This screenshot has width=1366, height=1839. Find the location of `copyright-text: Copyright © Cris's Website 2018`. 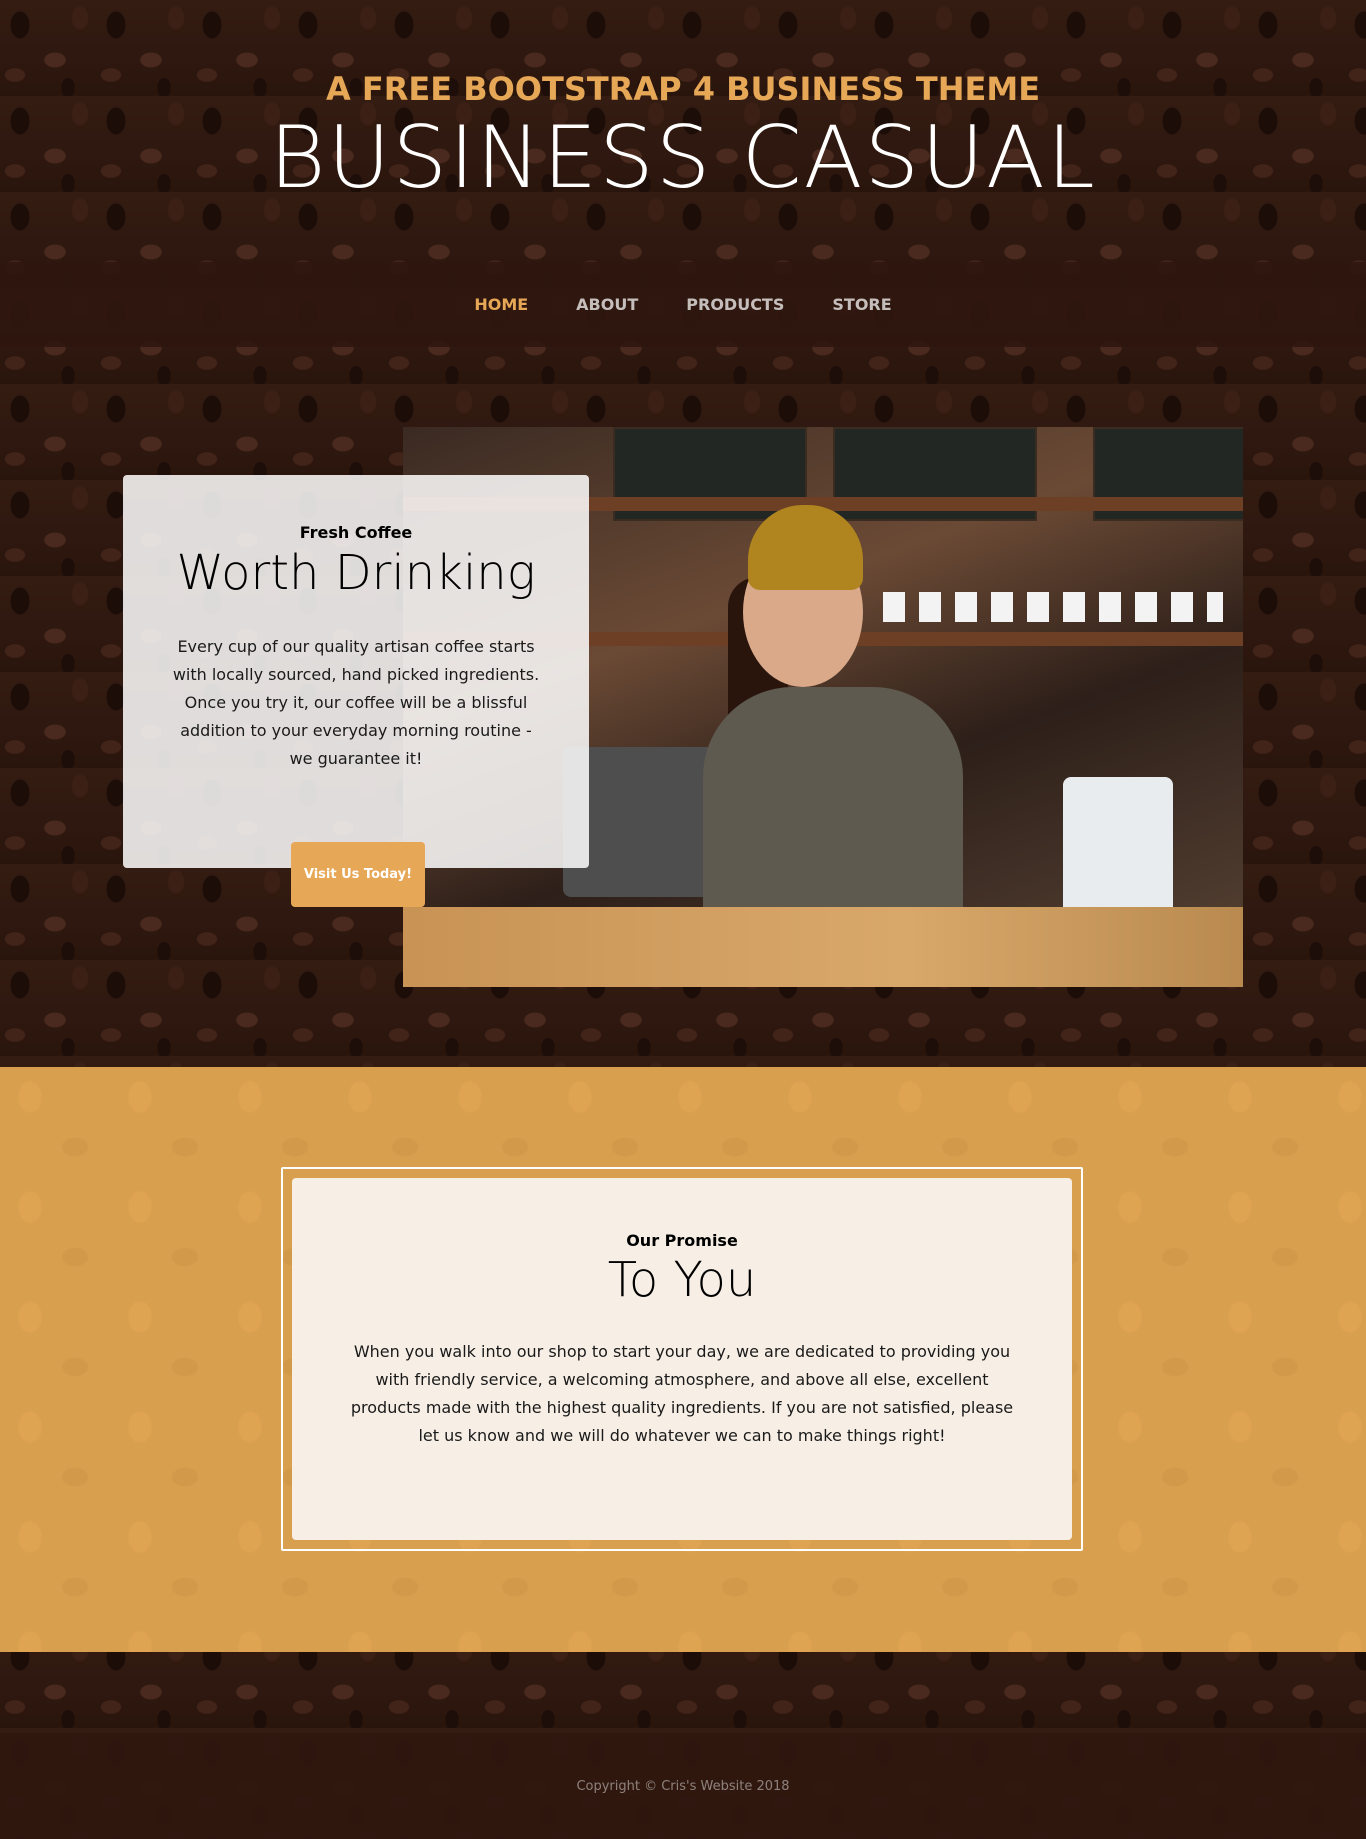

copyright-text: Copyright © Cris's Website 2018 is located at coordinates (683, 1786).